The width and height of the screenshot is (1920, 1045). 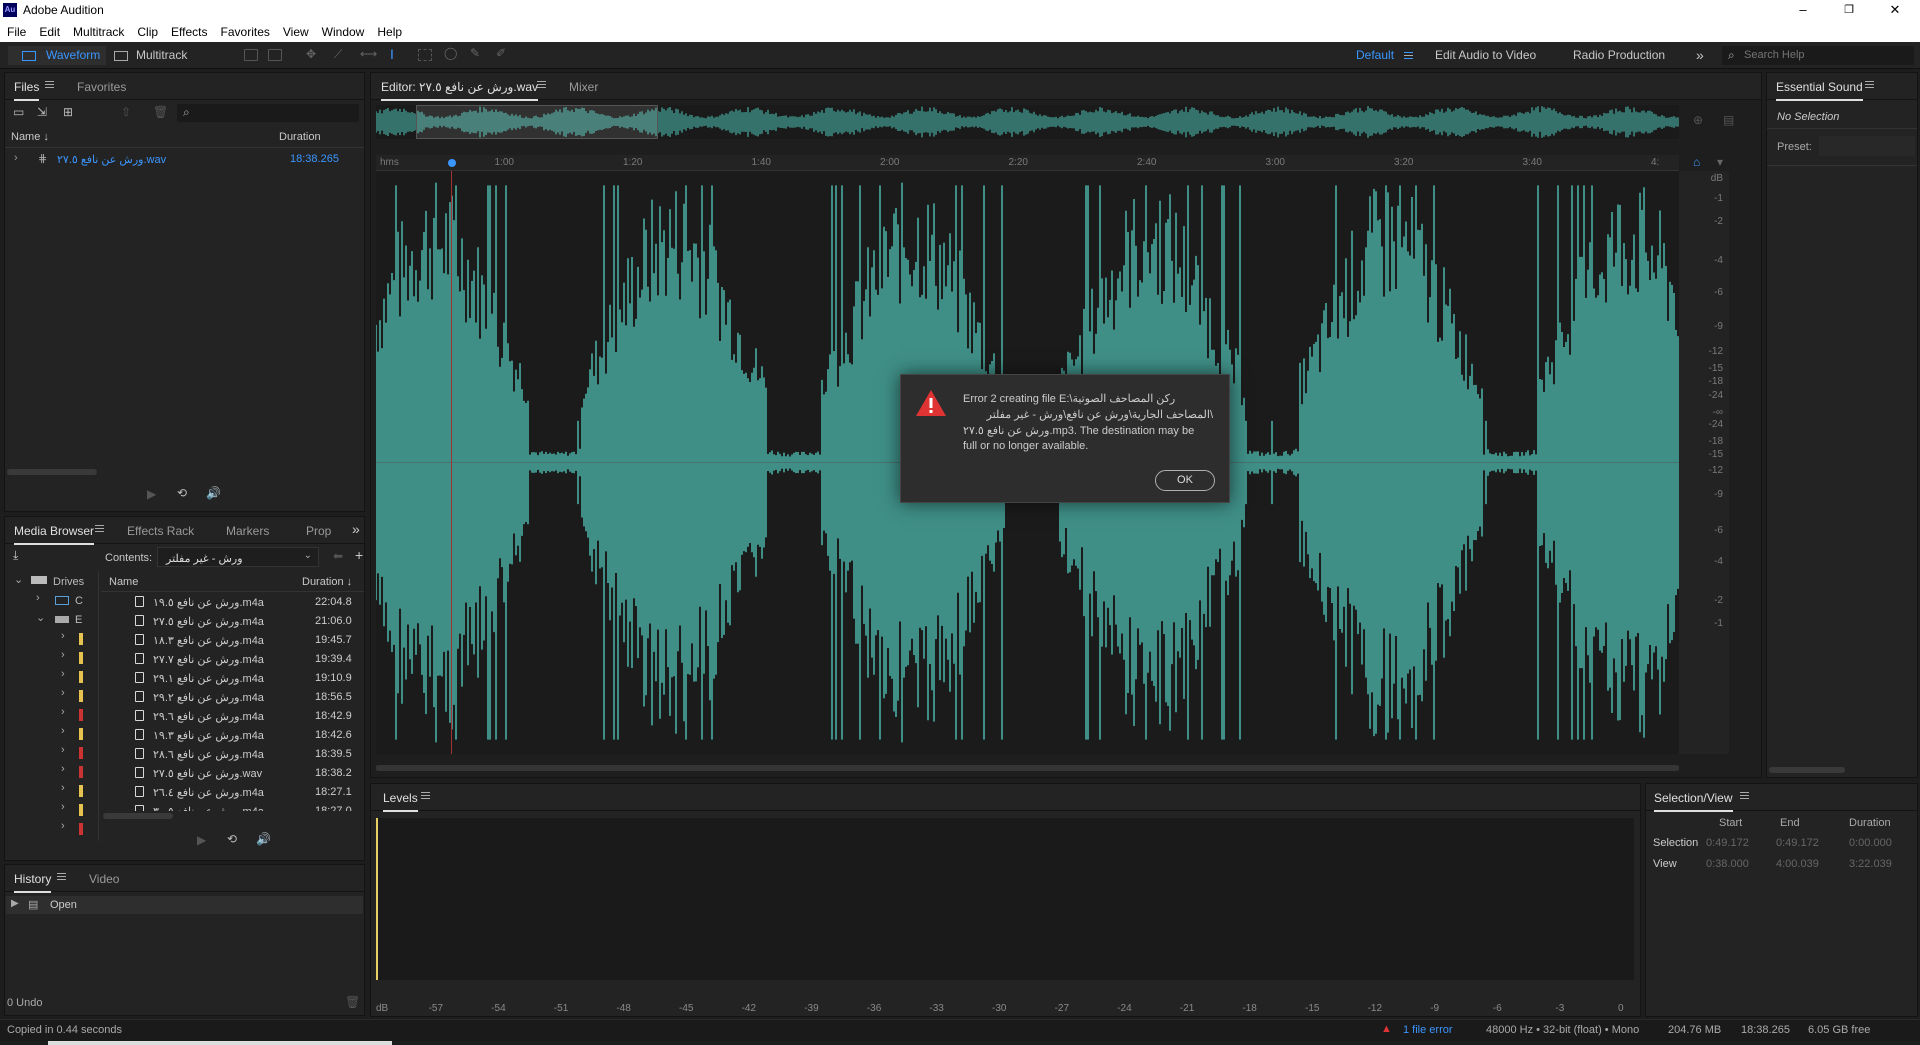 What do you see at coordinates (51, 601) in the screenshot?
I see `tree-item-drive-c: › C` at bounding box center [51, 601].